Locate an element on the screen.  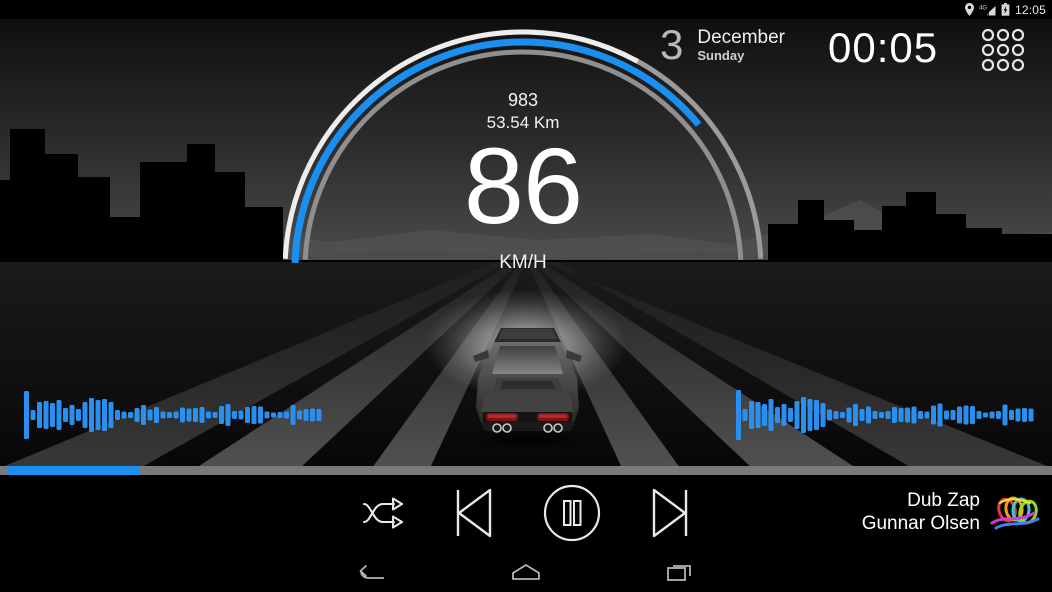
previous-track-button is located at coordinates (474, 513).